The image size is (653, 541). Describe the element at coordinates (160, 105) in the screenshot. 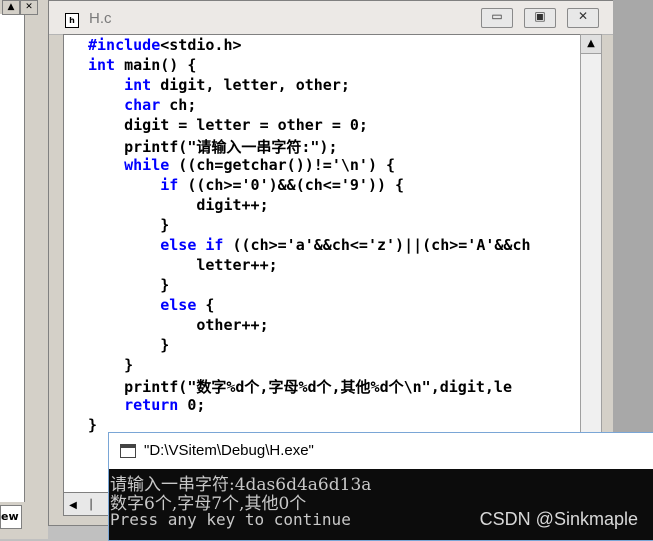

I see `code-line: char ch;` at that location.